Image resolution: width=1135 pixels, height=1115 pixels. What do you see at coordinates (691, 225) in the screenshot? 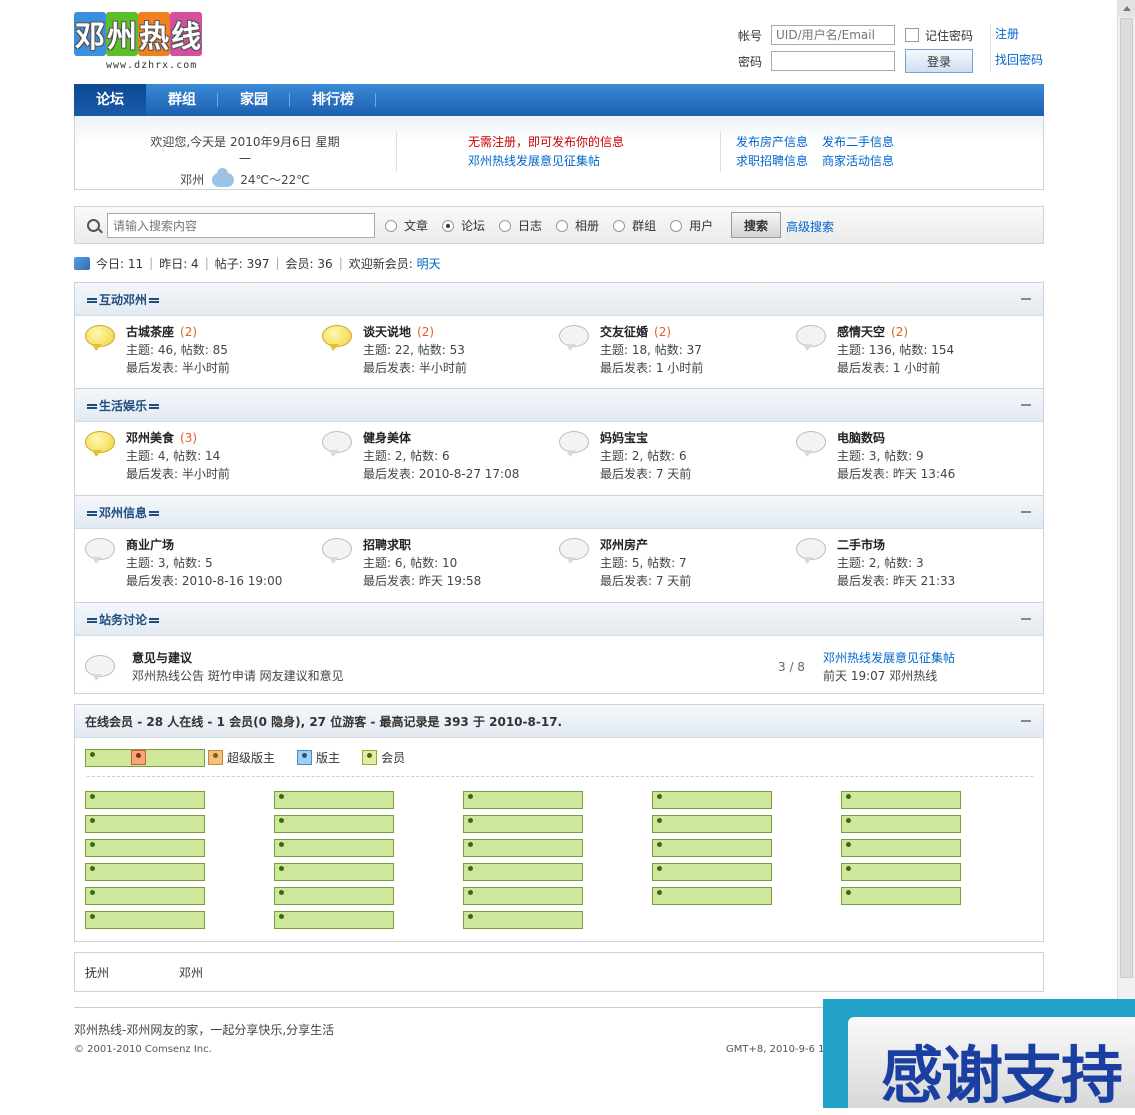
I see `search-scope-5: 用户` at bounding box center [691, 225].